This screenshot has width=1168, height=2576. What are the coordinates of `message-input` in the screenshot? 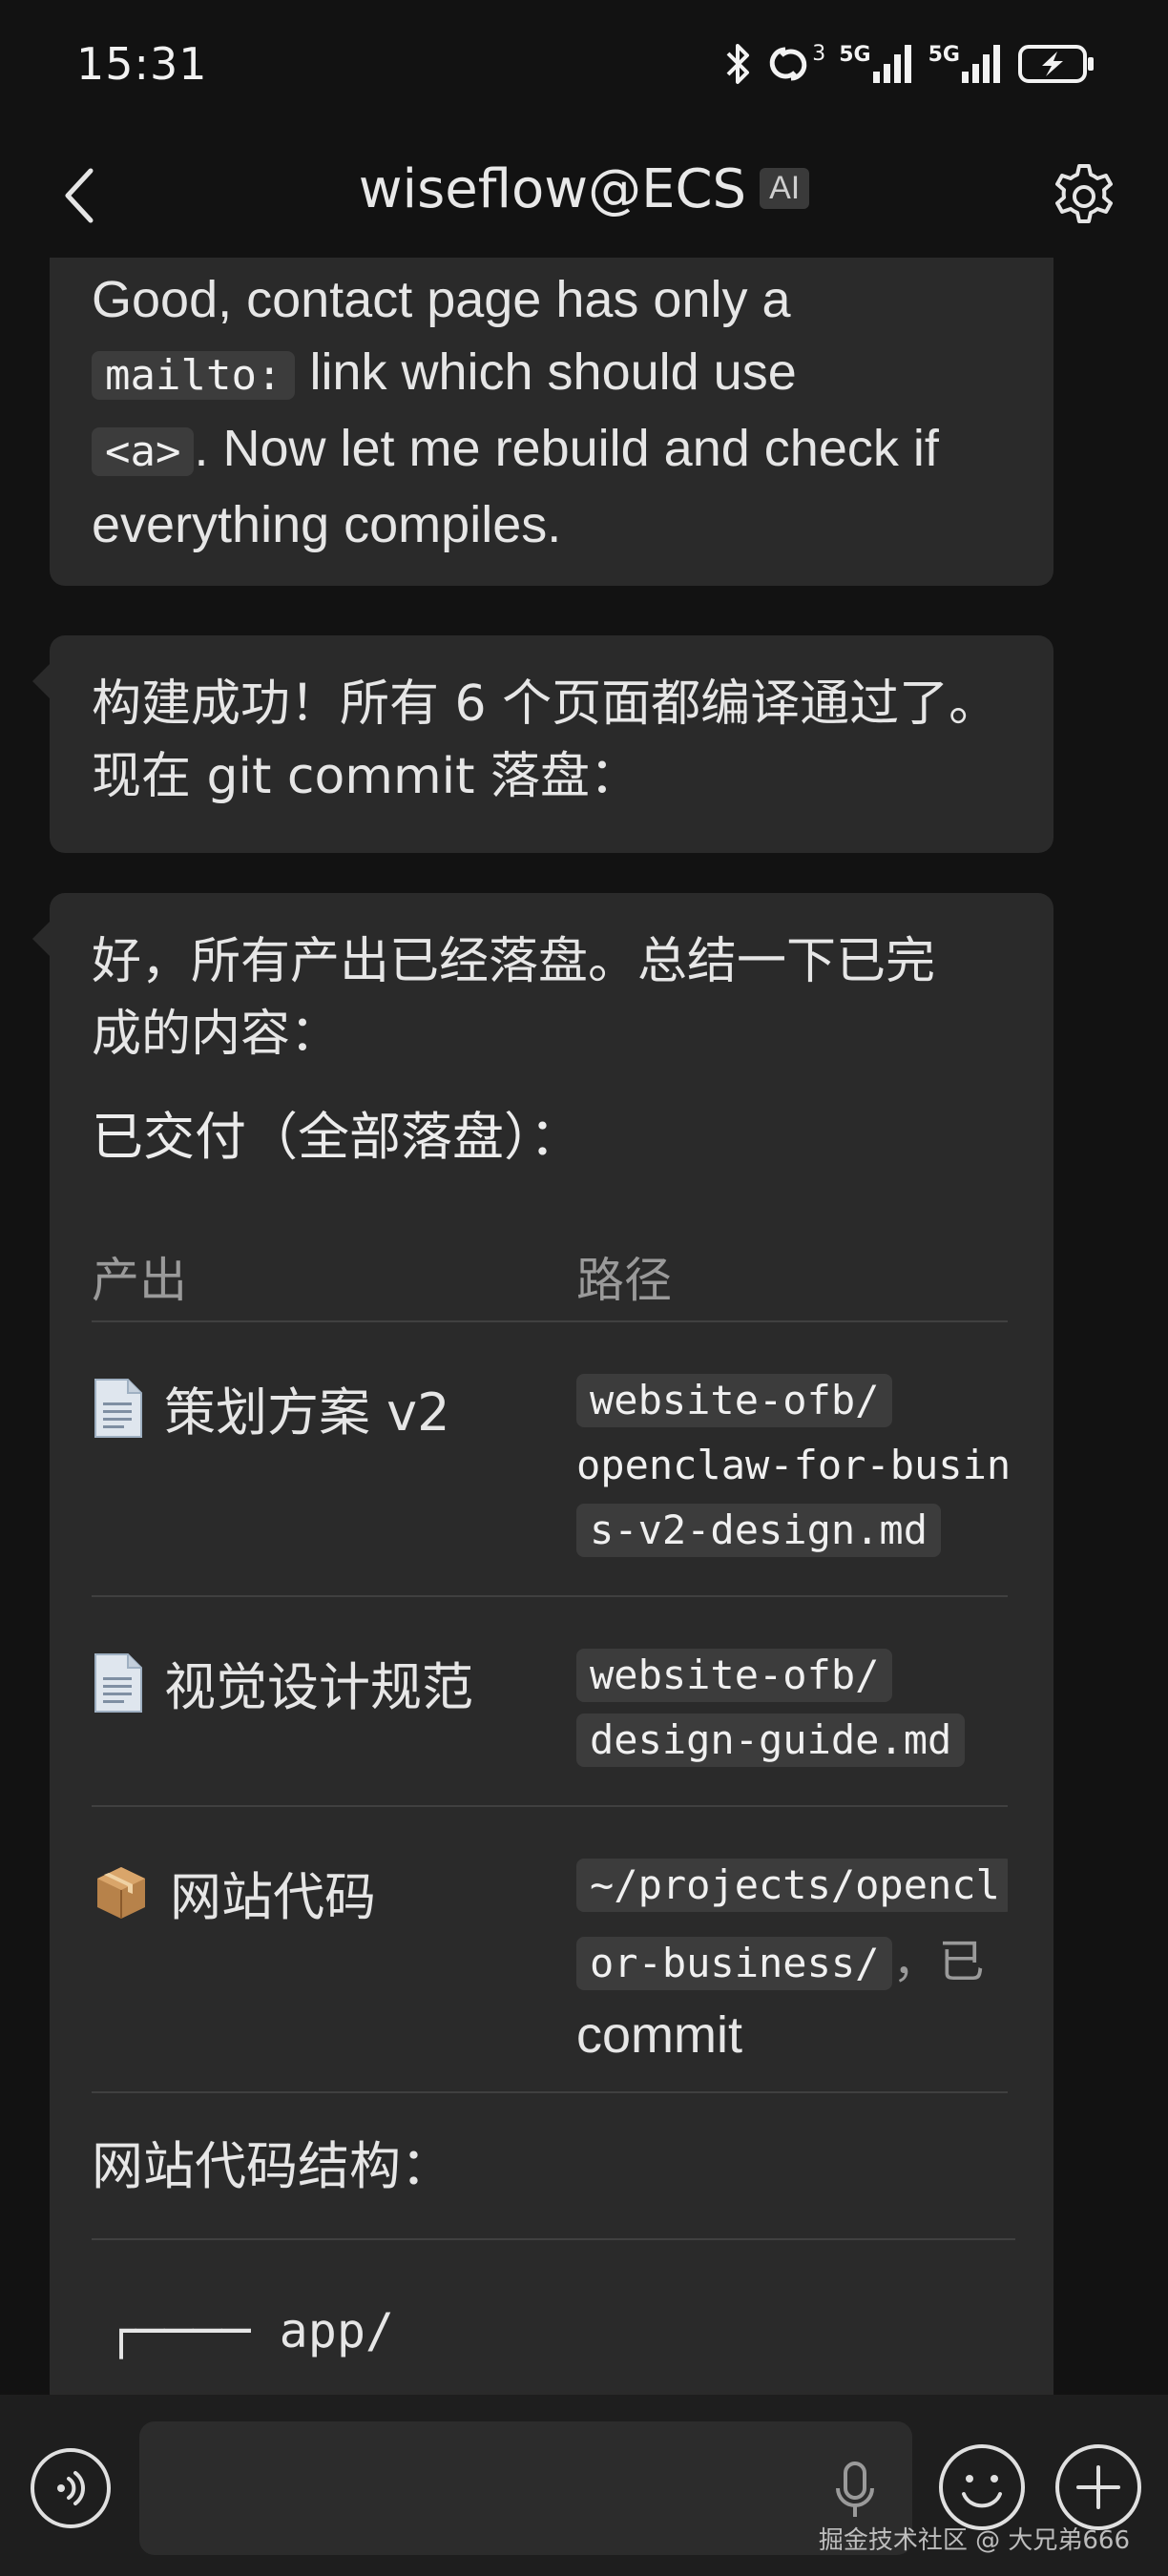 It's located at (525, 2488).